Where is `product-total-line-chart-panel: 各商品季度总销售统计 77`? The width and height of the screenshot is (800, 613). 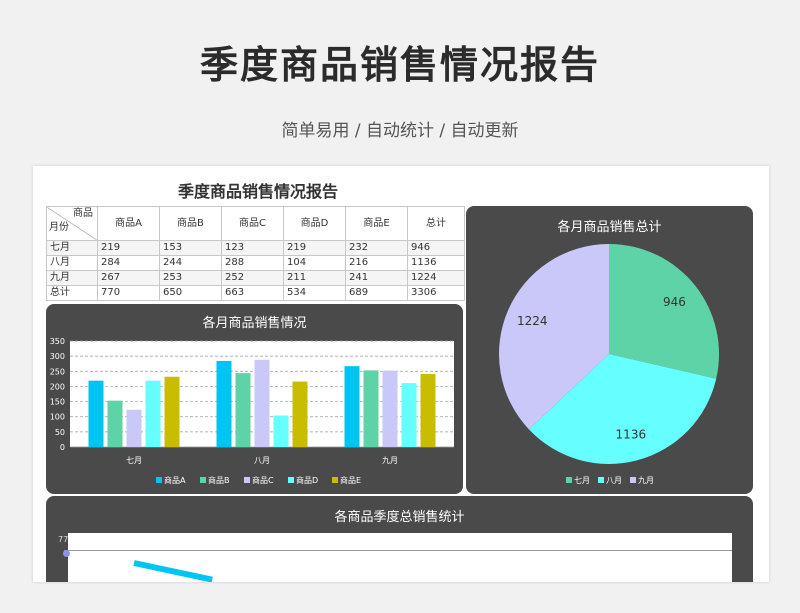 product-total-line-chart-panel: 各商品季度总销售统计 77 is located at coordinates (399, 539).